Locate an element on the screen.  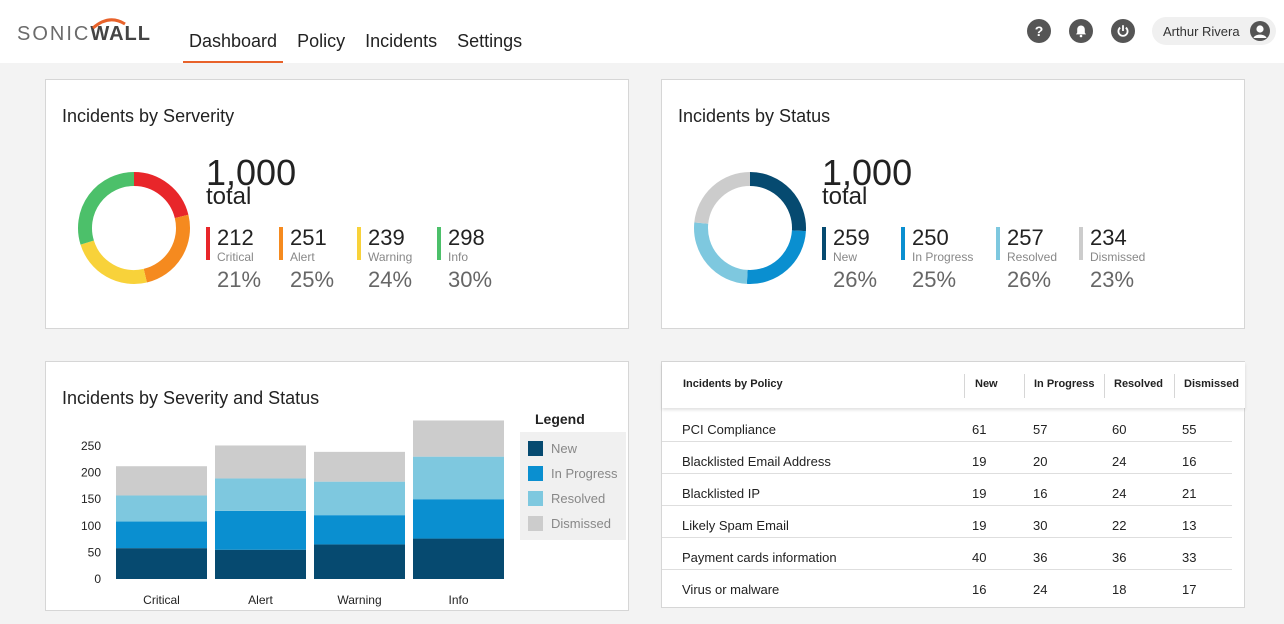
cell-in-progress: 36 is located at coordinates (1040, 557).